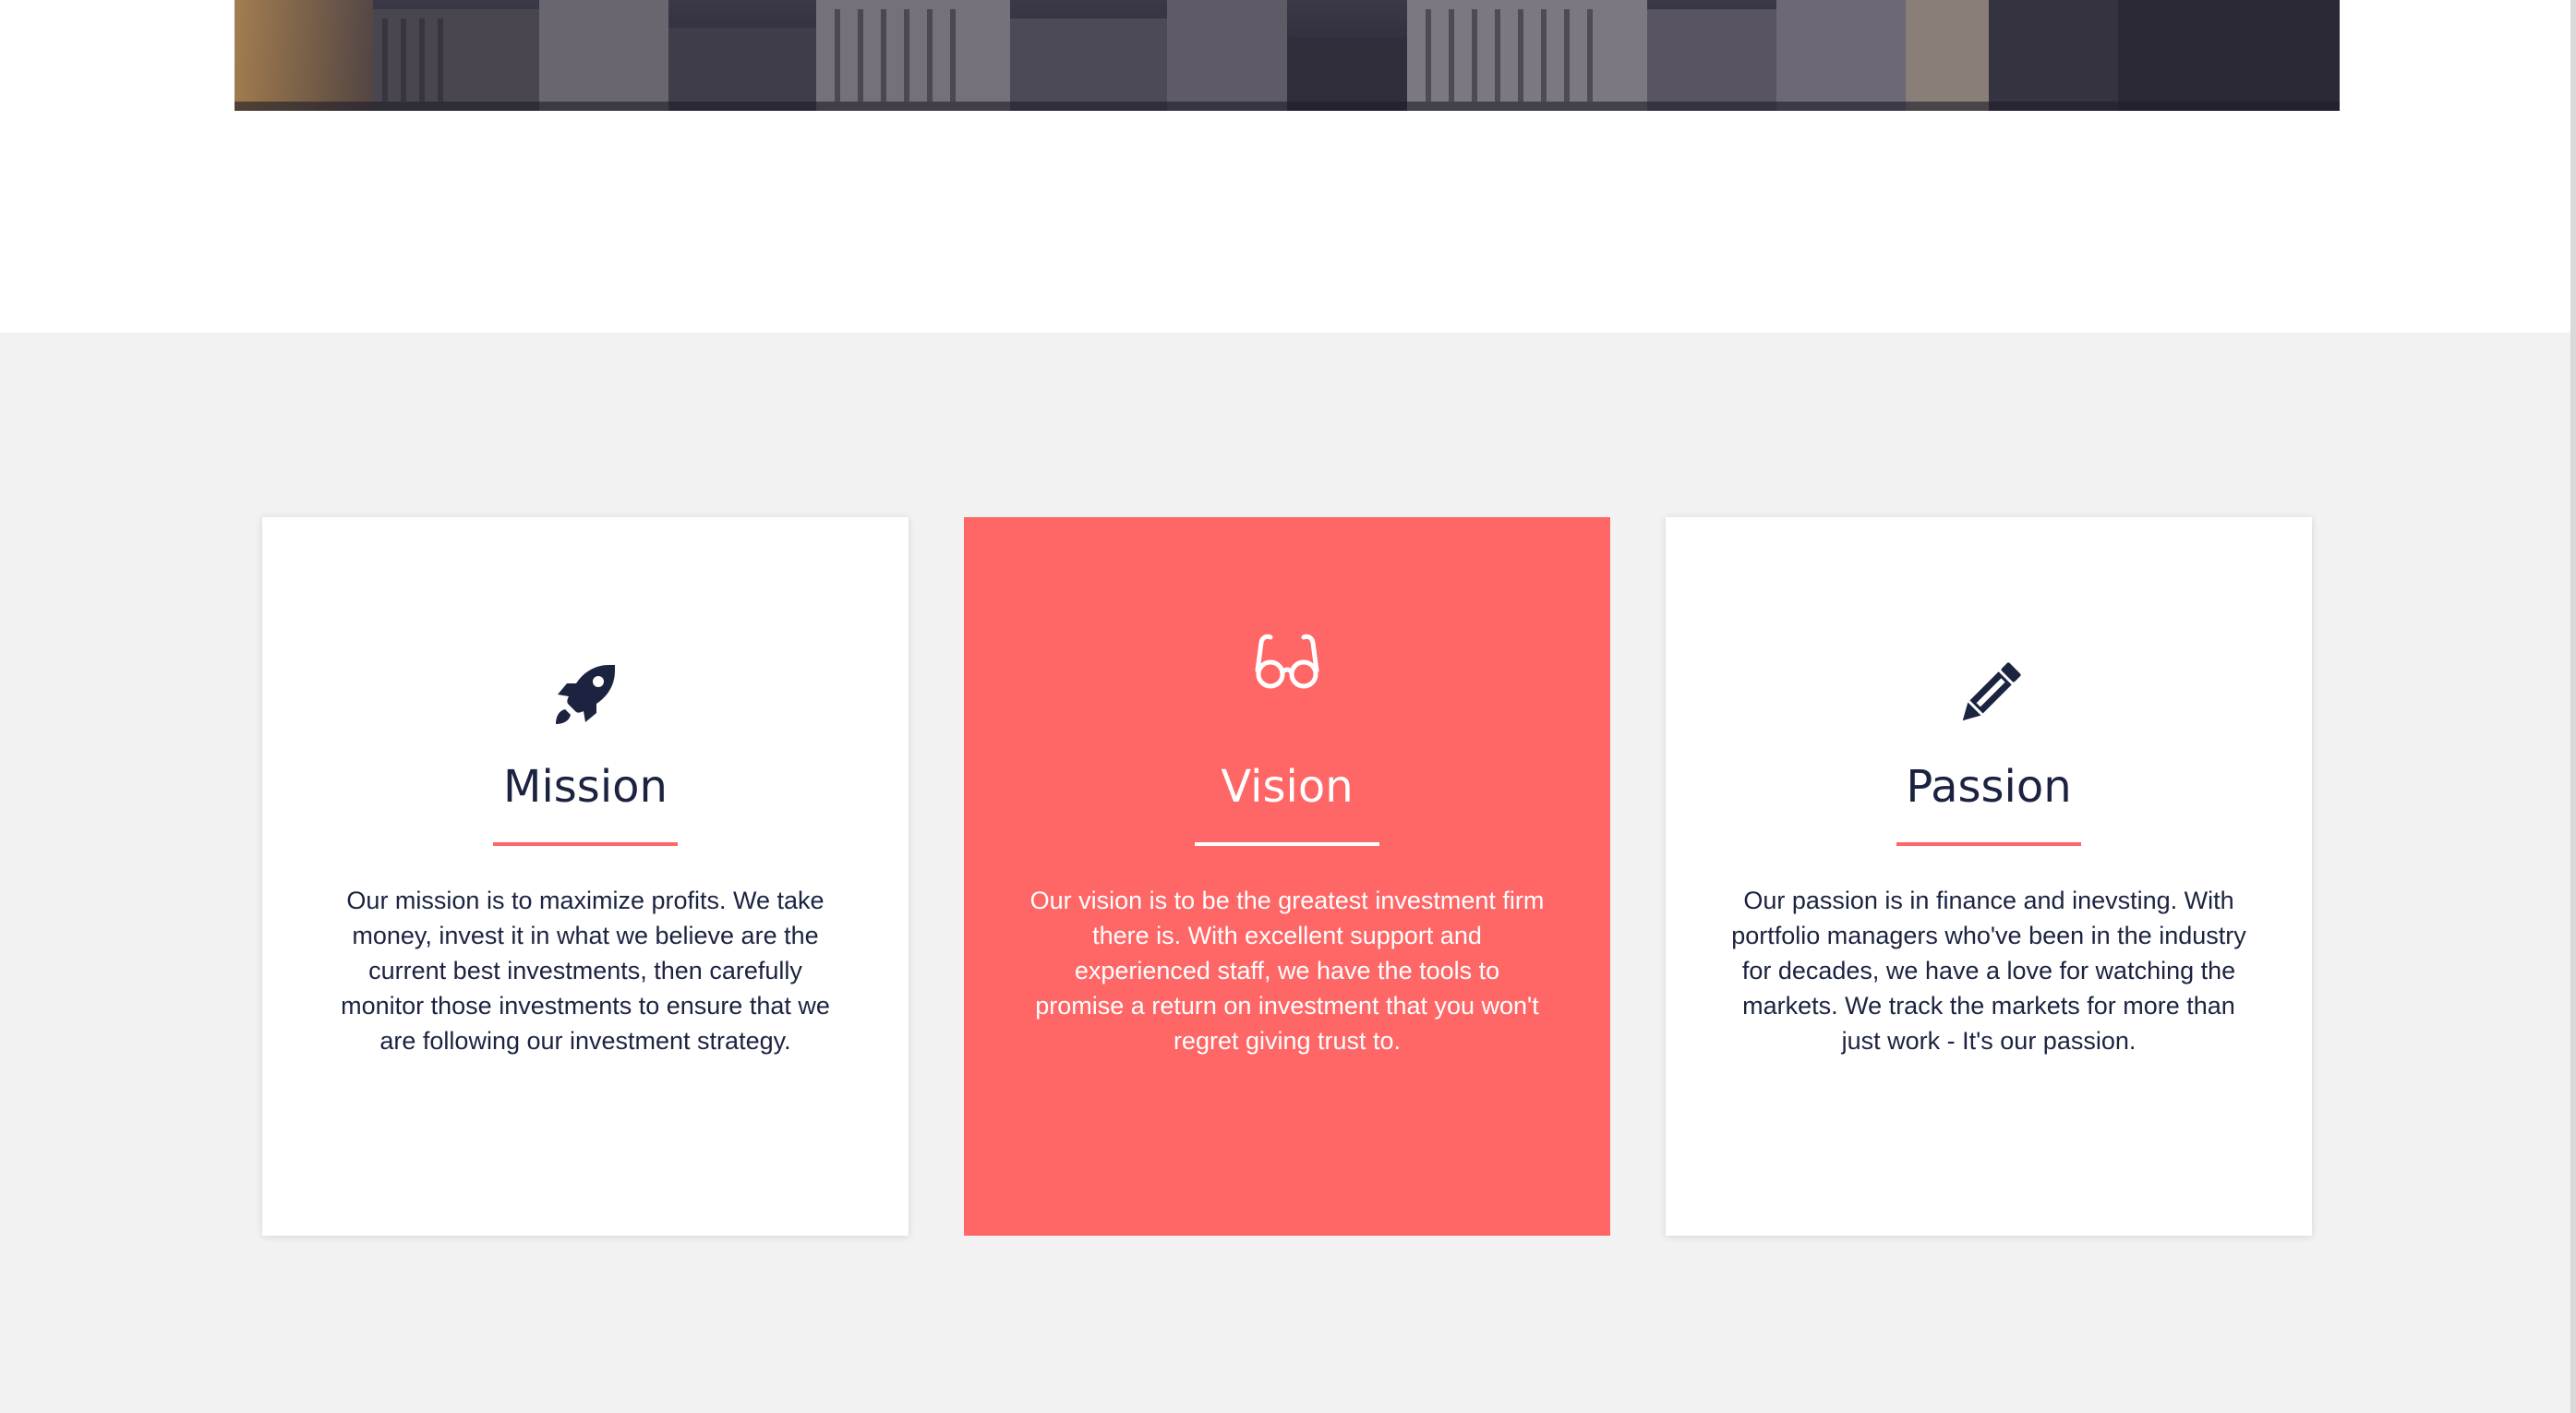 The height and width of the screenshot is (1413, 2576). I want to click on window-edge, so click(2573, 706).